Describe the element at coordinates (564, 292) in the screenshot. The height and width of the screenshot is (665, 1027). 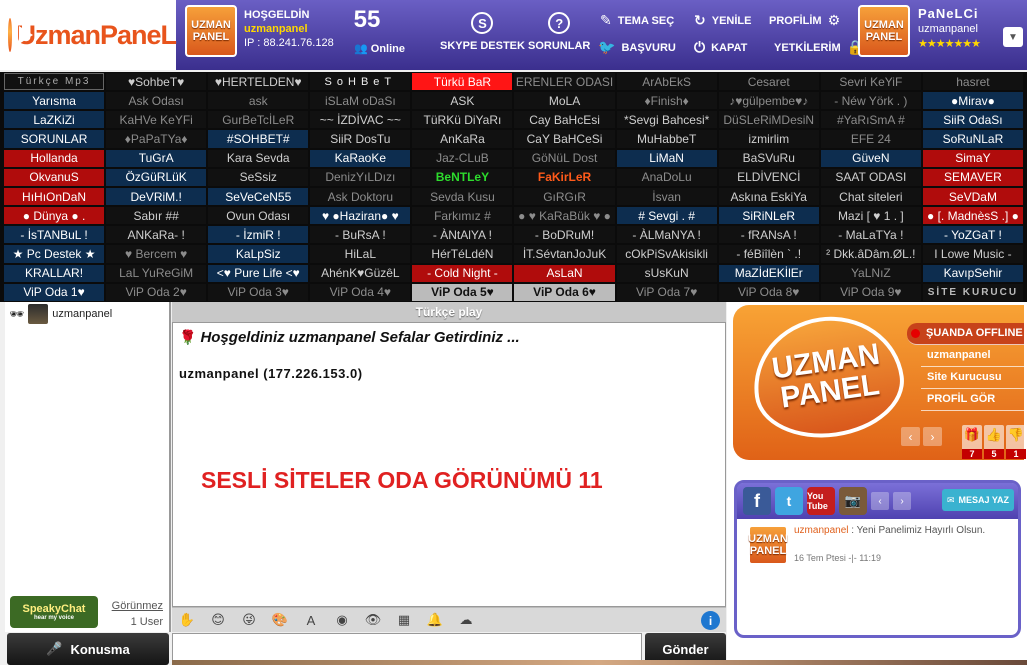
I see `room-item: ViP Oda 6♥` at that location.